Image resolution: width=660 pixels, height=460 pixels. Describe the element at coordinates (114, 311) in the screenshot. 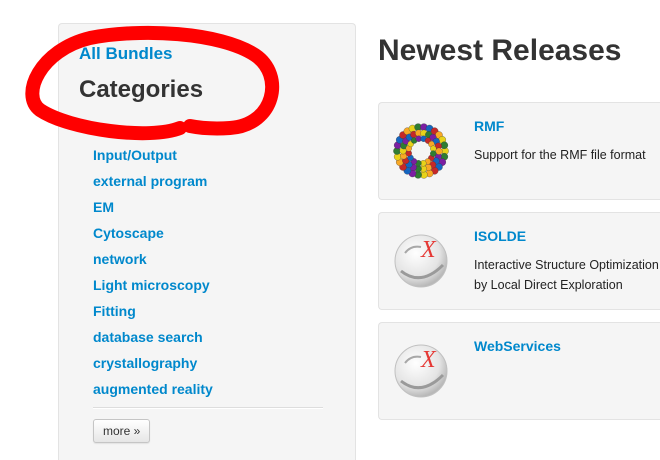

I see `category-link-fitting: Fitting` at that location.